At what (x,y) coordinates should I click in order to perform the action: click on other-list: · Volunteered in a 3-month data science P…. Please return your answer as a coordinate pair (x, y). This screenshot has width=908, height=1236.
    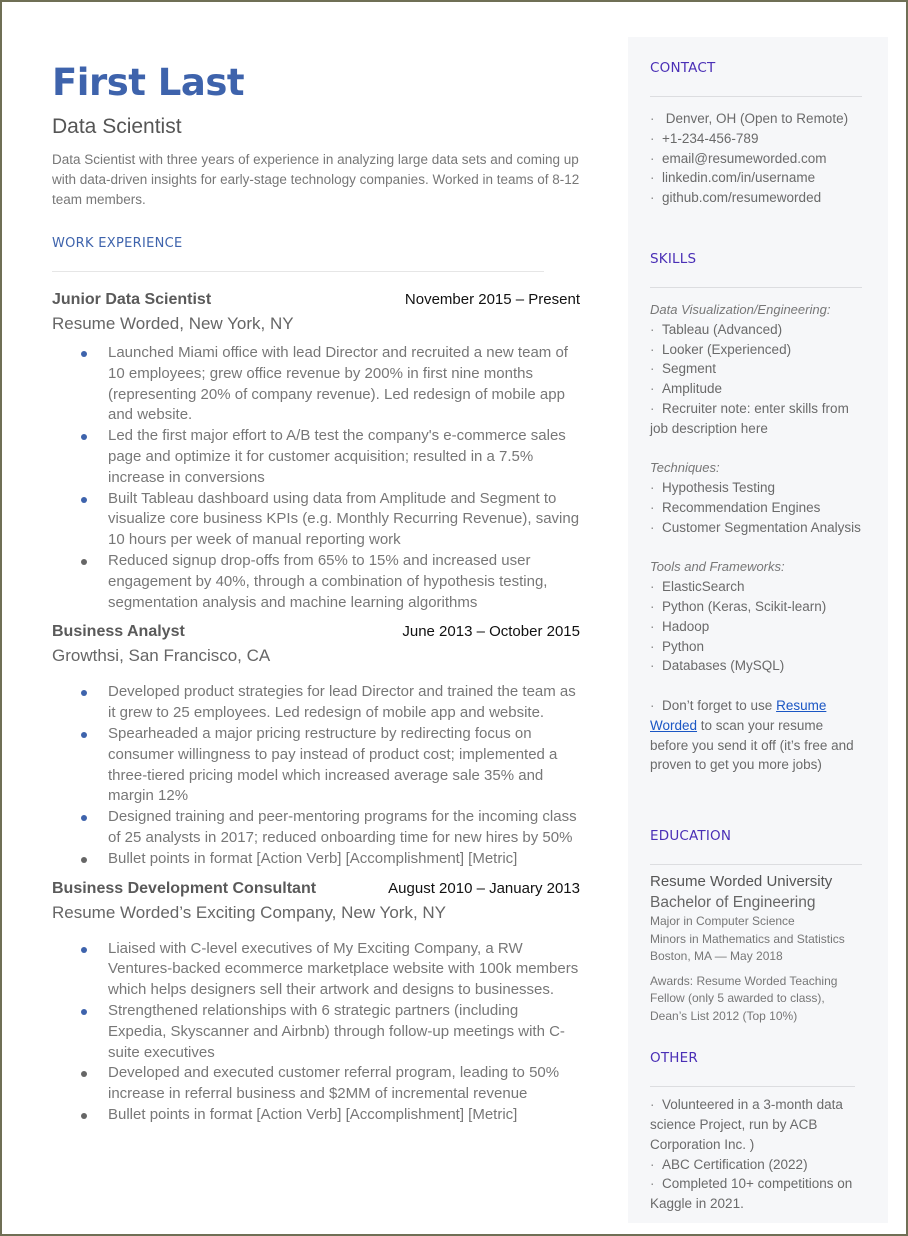
    Looking at the image, I should click on (756, 1154).